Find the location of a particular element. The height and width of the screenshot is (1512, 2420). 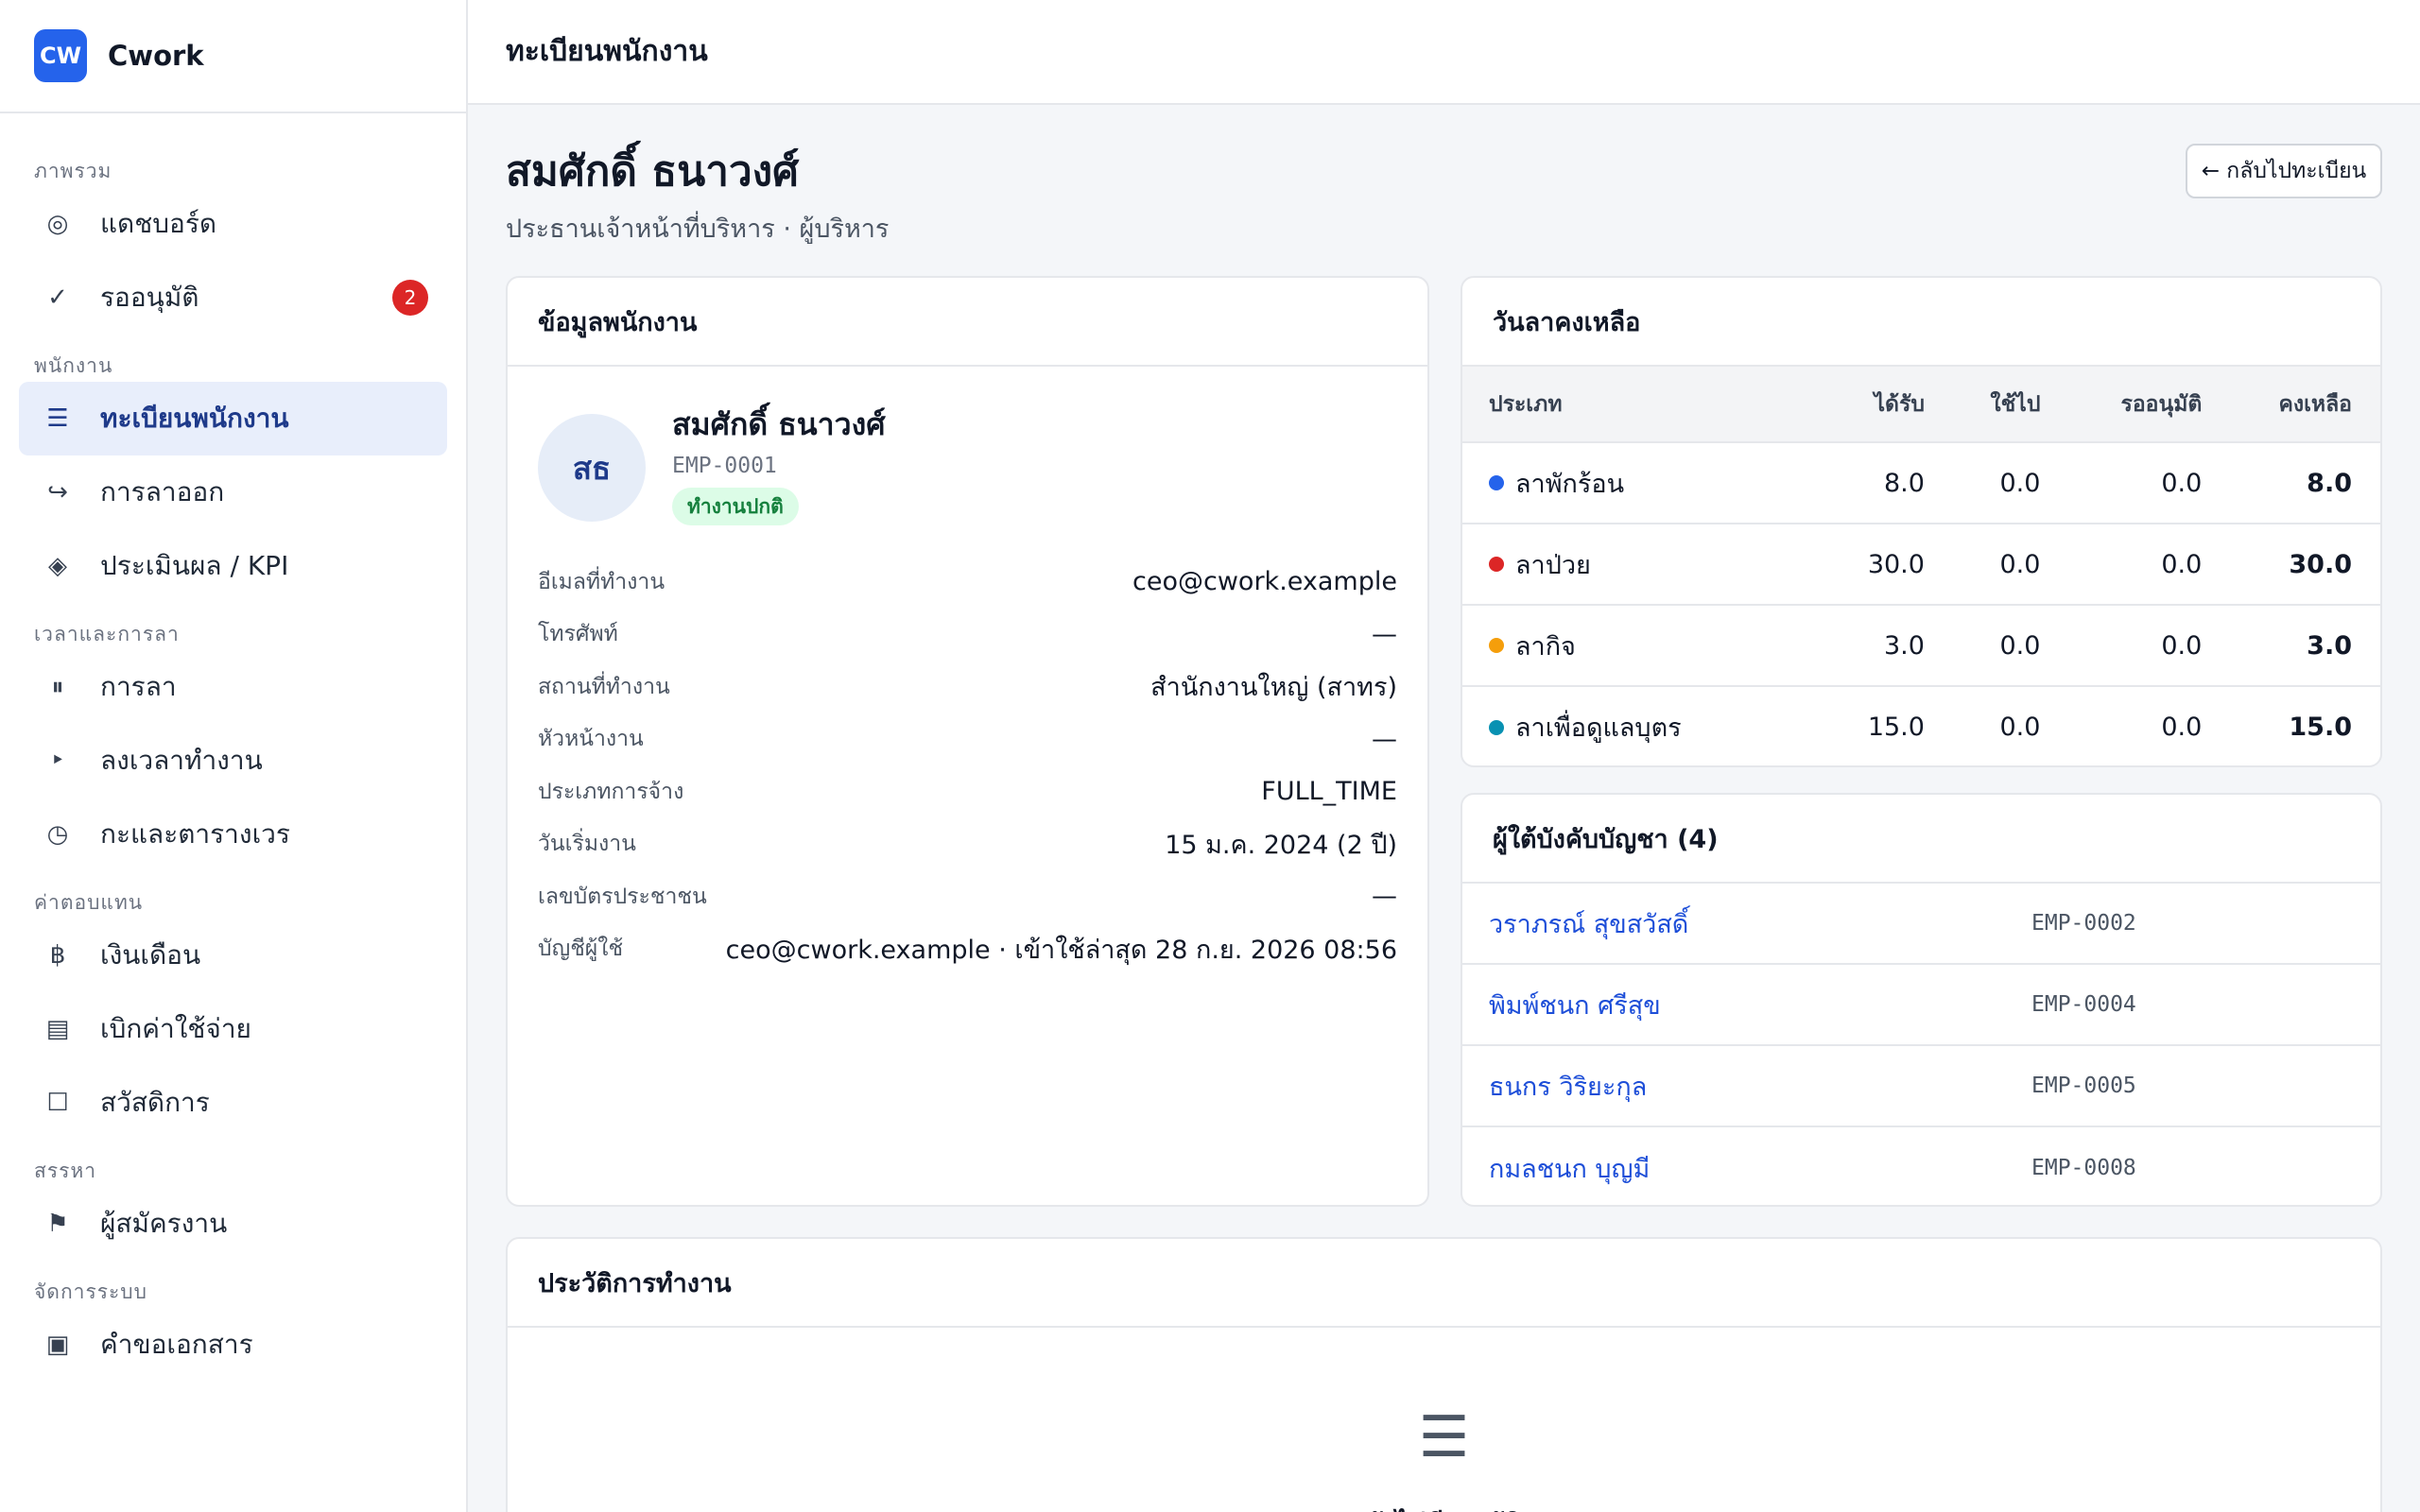

nav-section-title: พนักงาน is located at coordinates (73, 365).